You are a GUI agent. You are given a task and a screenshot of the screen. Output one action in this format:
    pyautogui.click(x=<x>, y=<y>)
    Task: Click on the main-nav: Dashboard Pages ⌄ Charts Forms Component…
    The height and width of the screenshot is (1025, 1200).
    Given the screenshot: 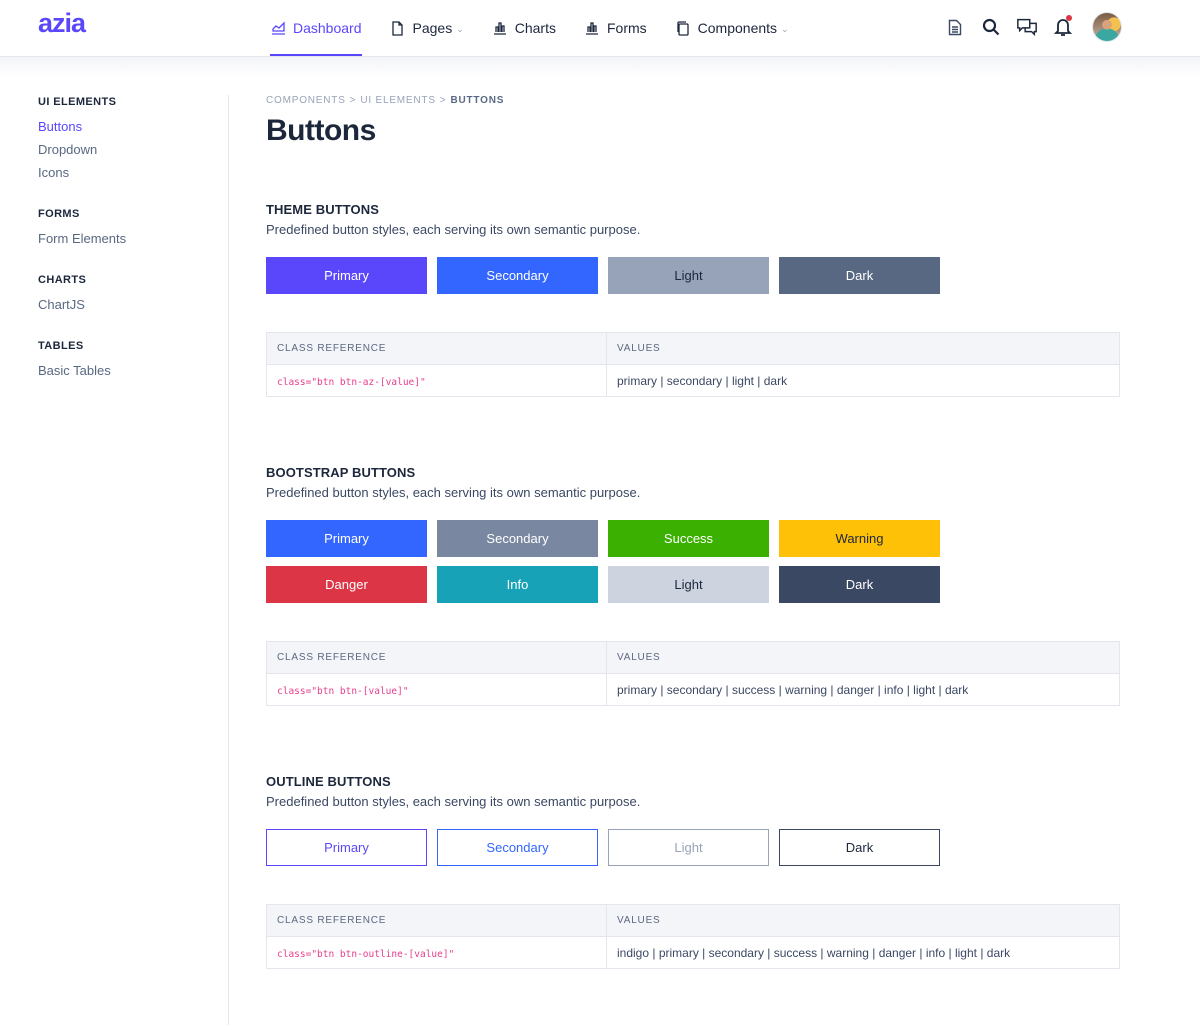 What is the action you would take?
    pyautogui.click(x=543, y=28)
    